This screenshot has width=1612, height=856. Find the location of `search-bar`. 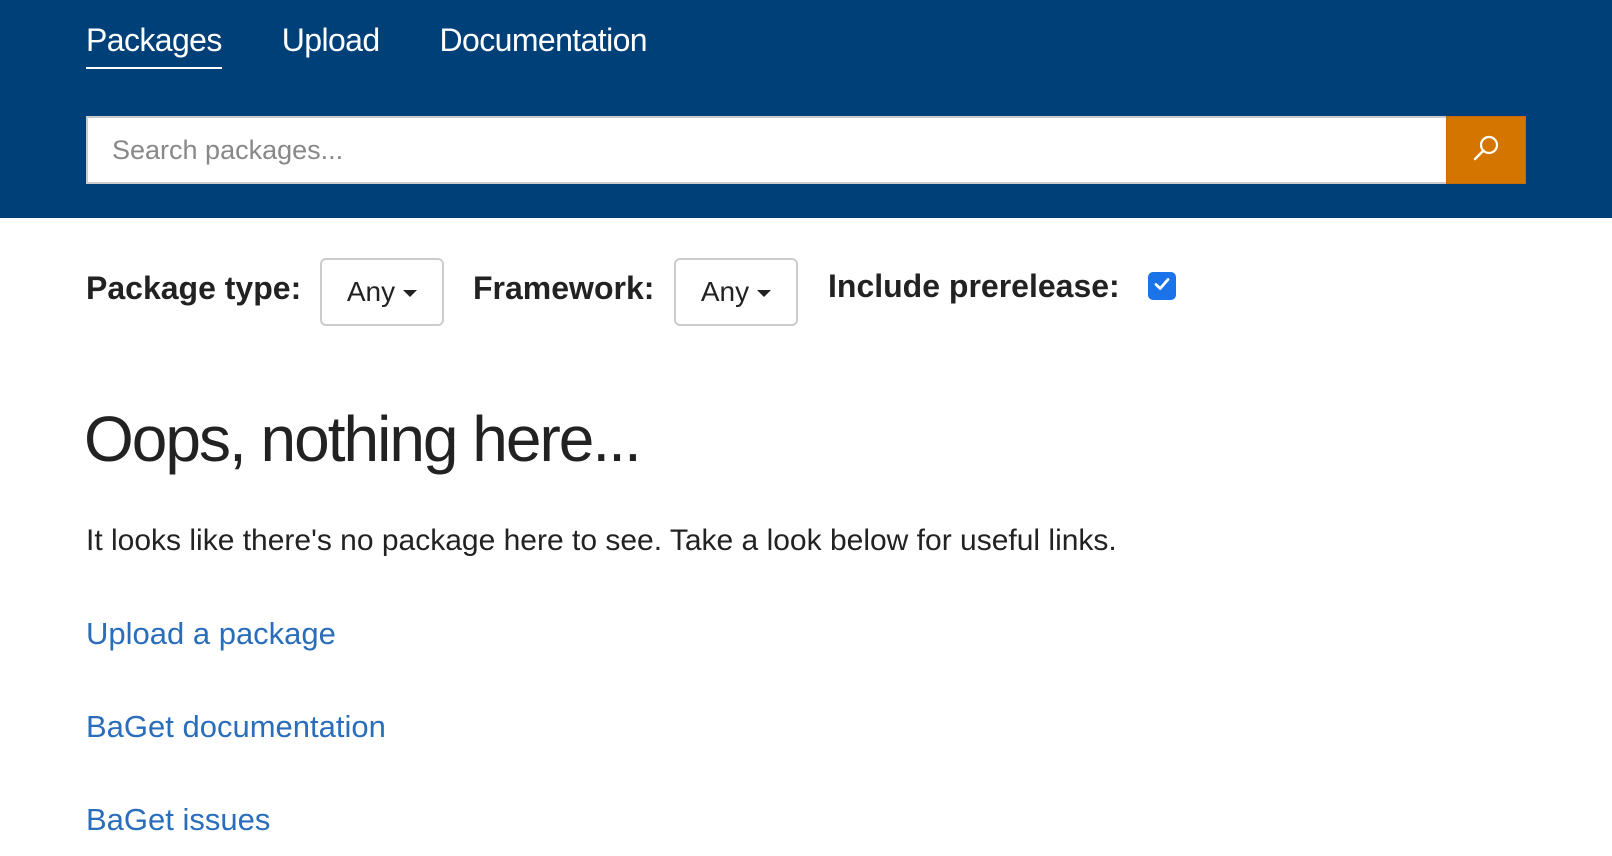

search-bar is located at coordinates (806, 150).